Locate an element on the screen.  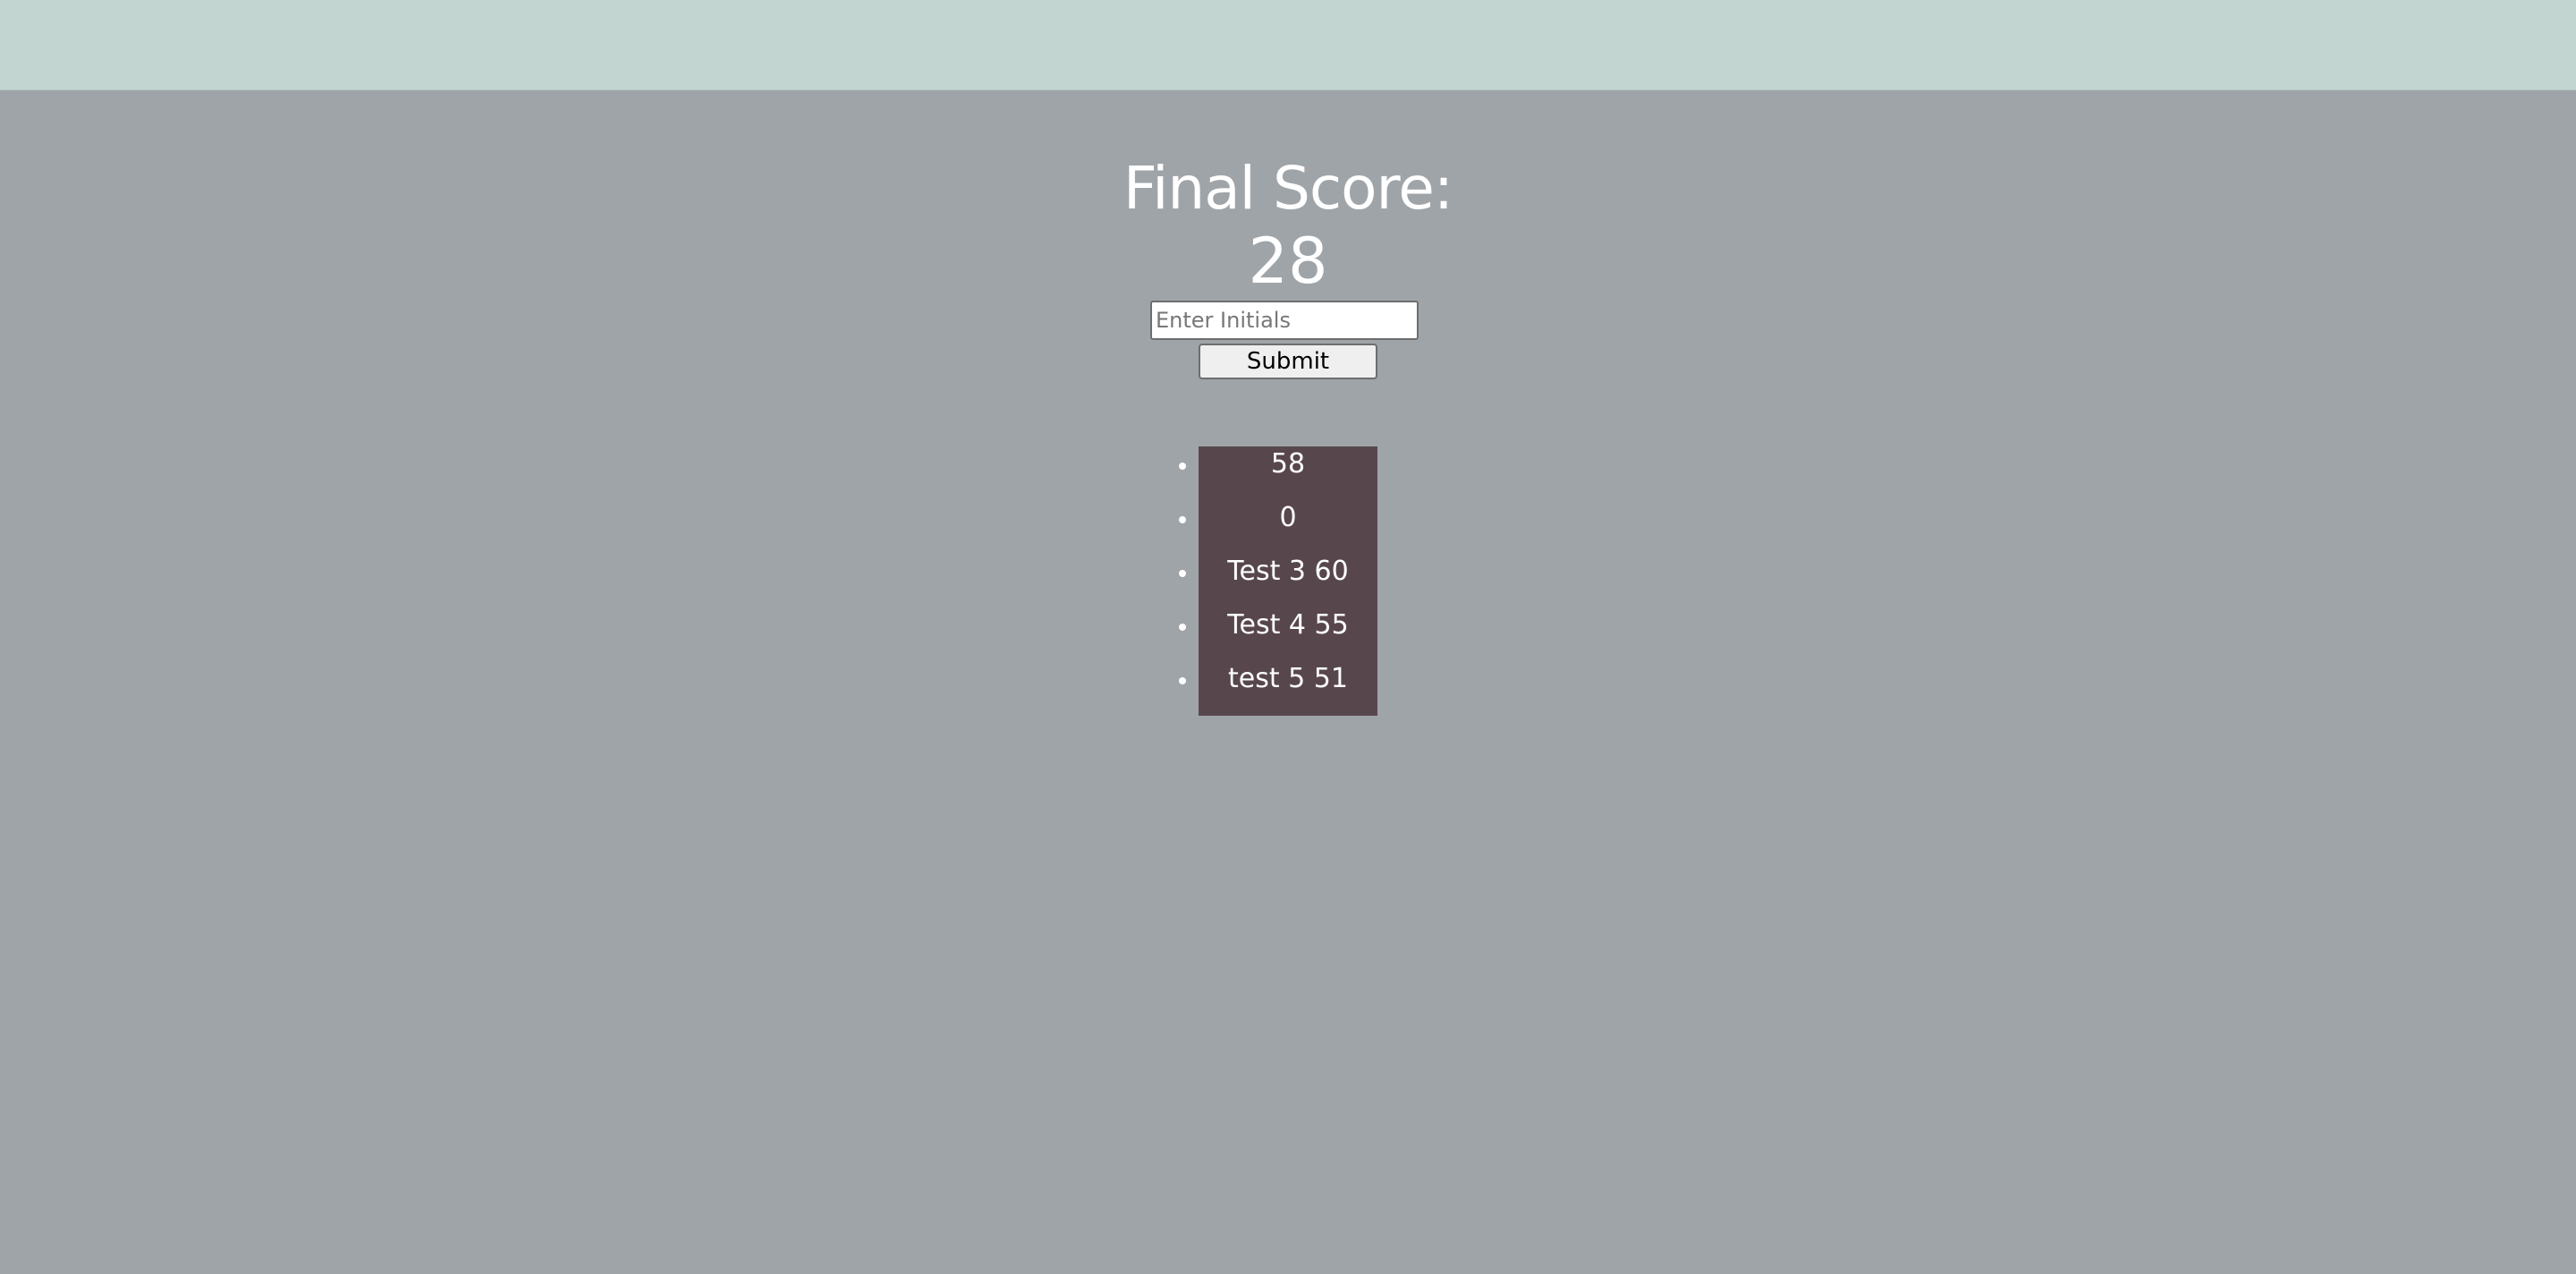
list-item: test 5 51 is located at coordinates (1288, 688).